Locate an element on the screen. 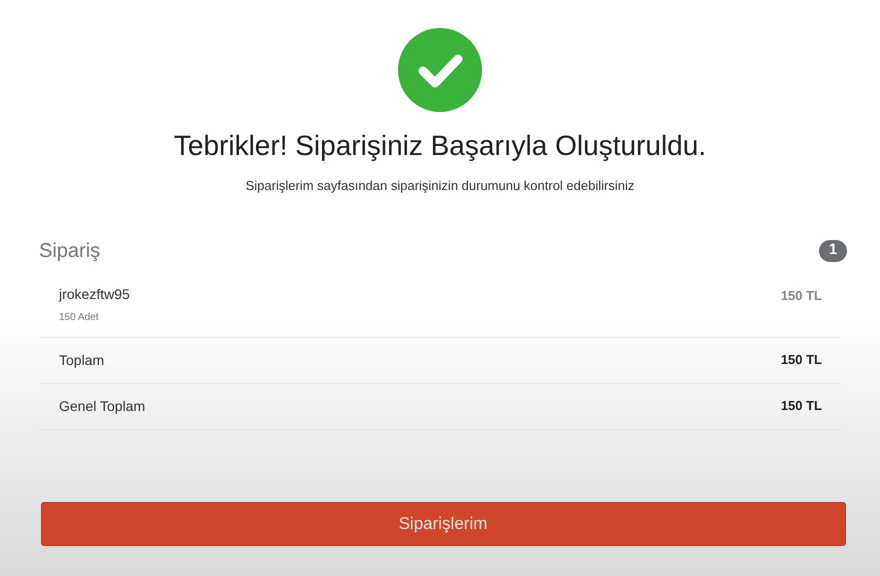 This screenshot has width=880, height=576. count-badge: 1 is located at coordinates (833, 251).